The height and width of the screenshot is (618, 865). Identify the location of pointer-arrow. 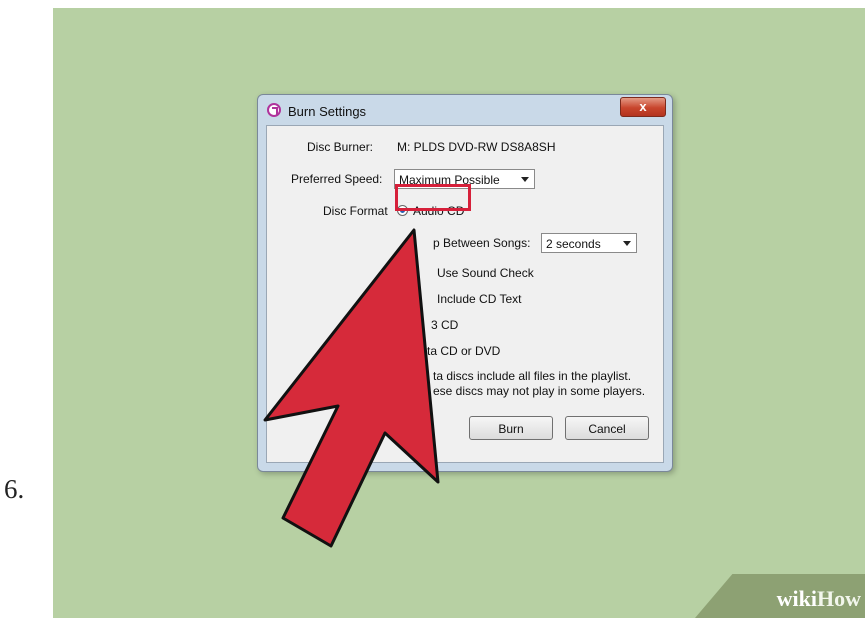
(351, 388).